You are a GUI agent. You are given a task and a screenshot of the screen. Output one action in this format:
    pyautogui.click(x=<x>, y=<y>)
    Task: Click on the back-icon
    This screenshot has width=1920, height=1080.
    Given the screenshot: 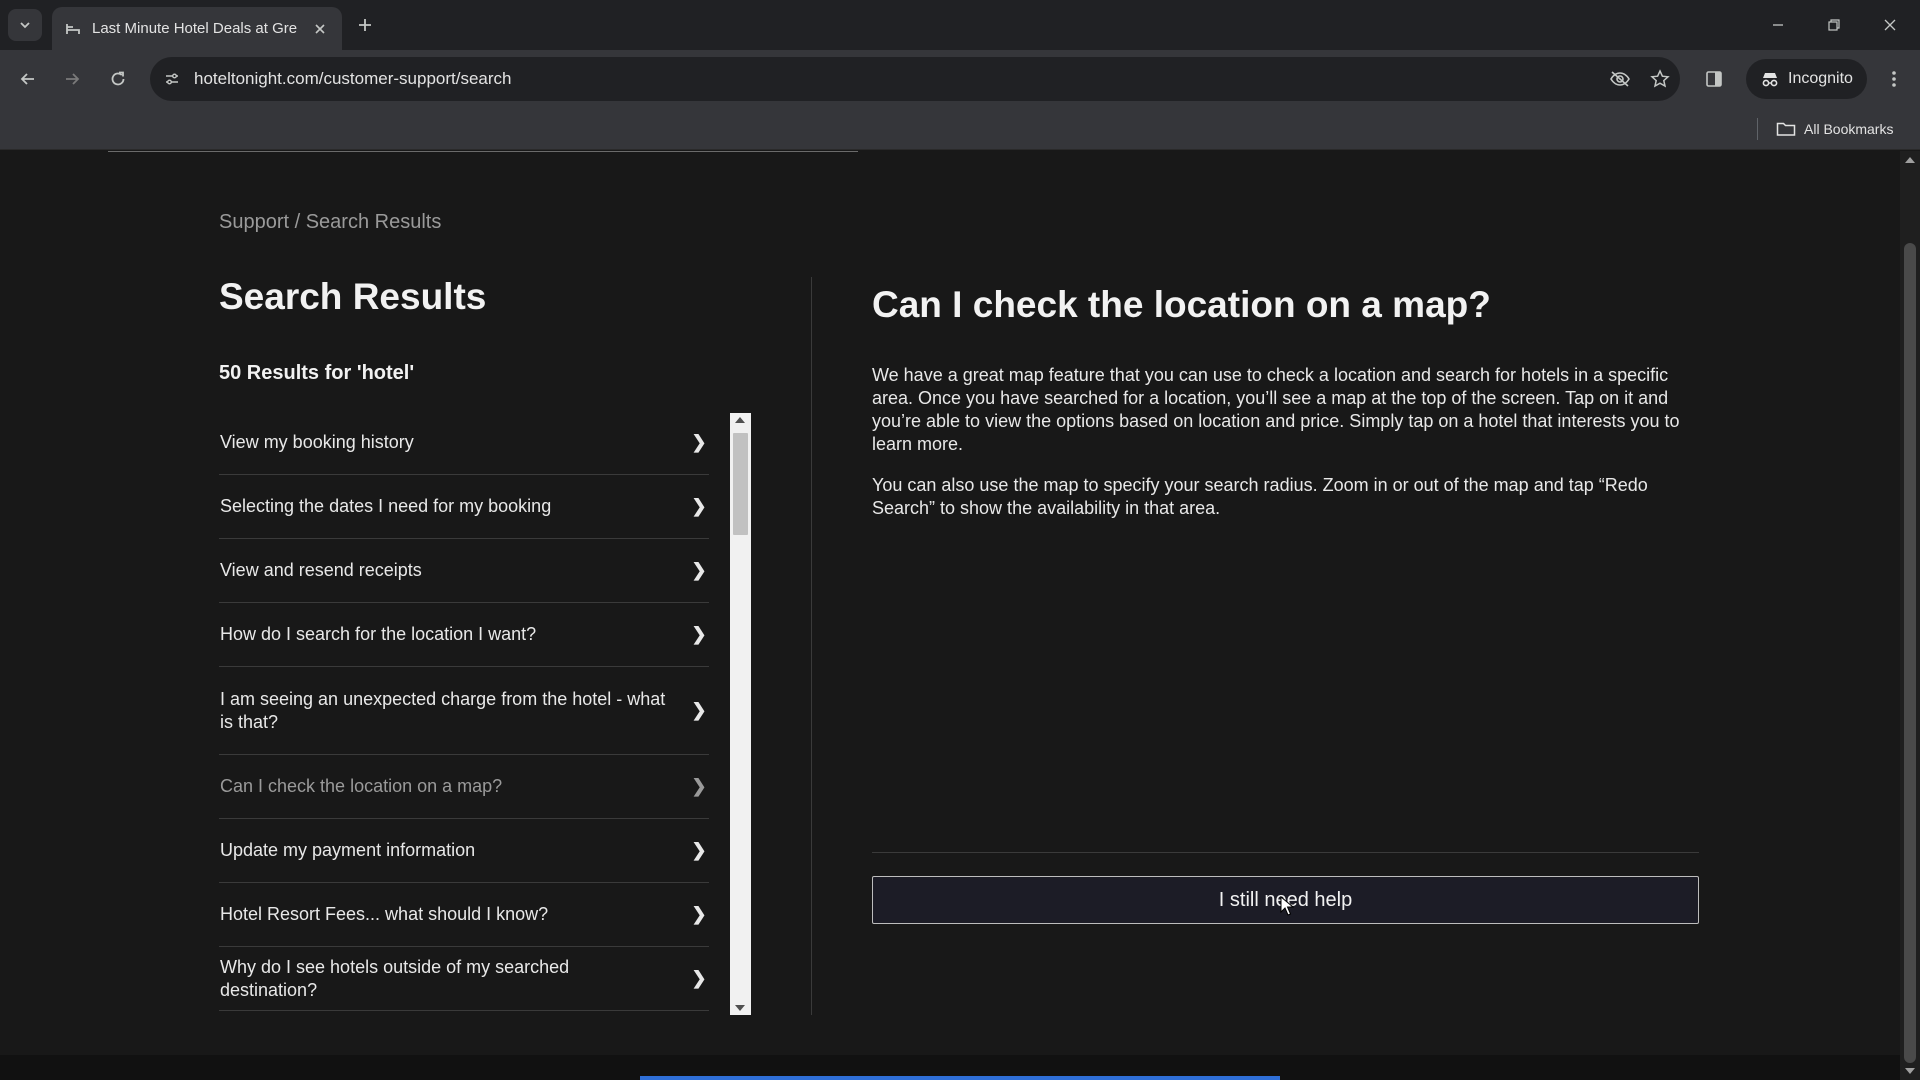 What is the action you would take?
    pyautogui.click(x=28, y=79)
    